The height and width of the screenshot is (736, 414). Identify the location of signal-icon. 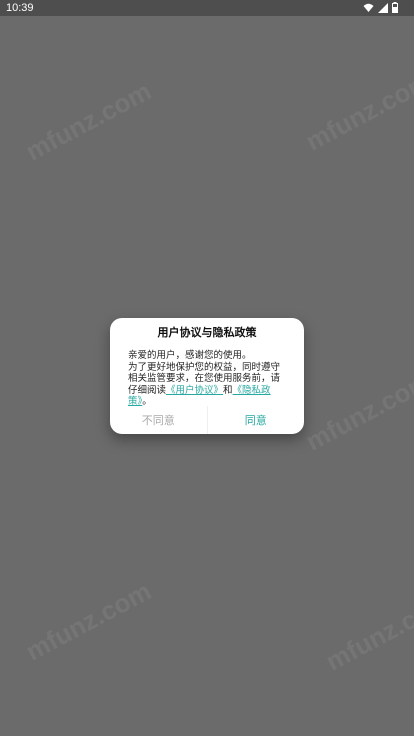
(383, 7).